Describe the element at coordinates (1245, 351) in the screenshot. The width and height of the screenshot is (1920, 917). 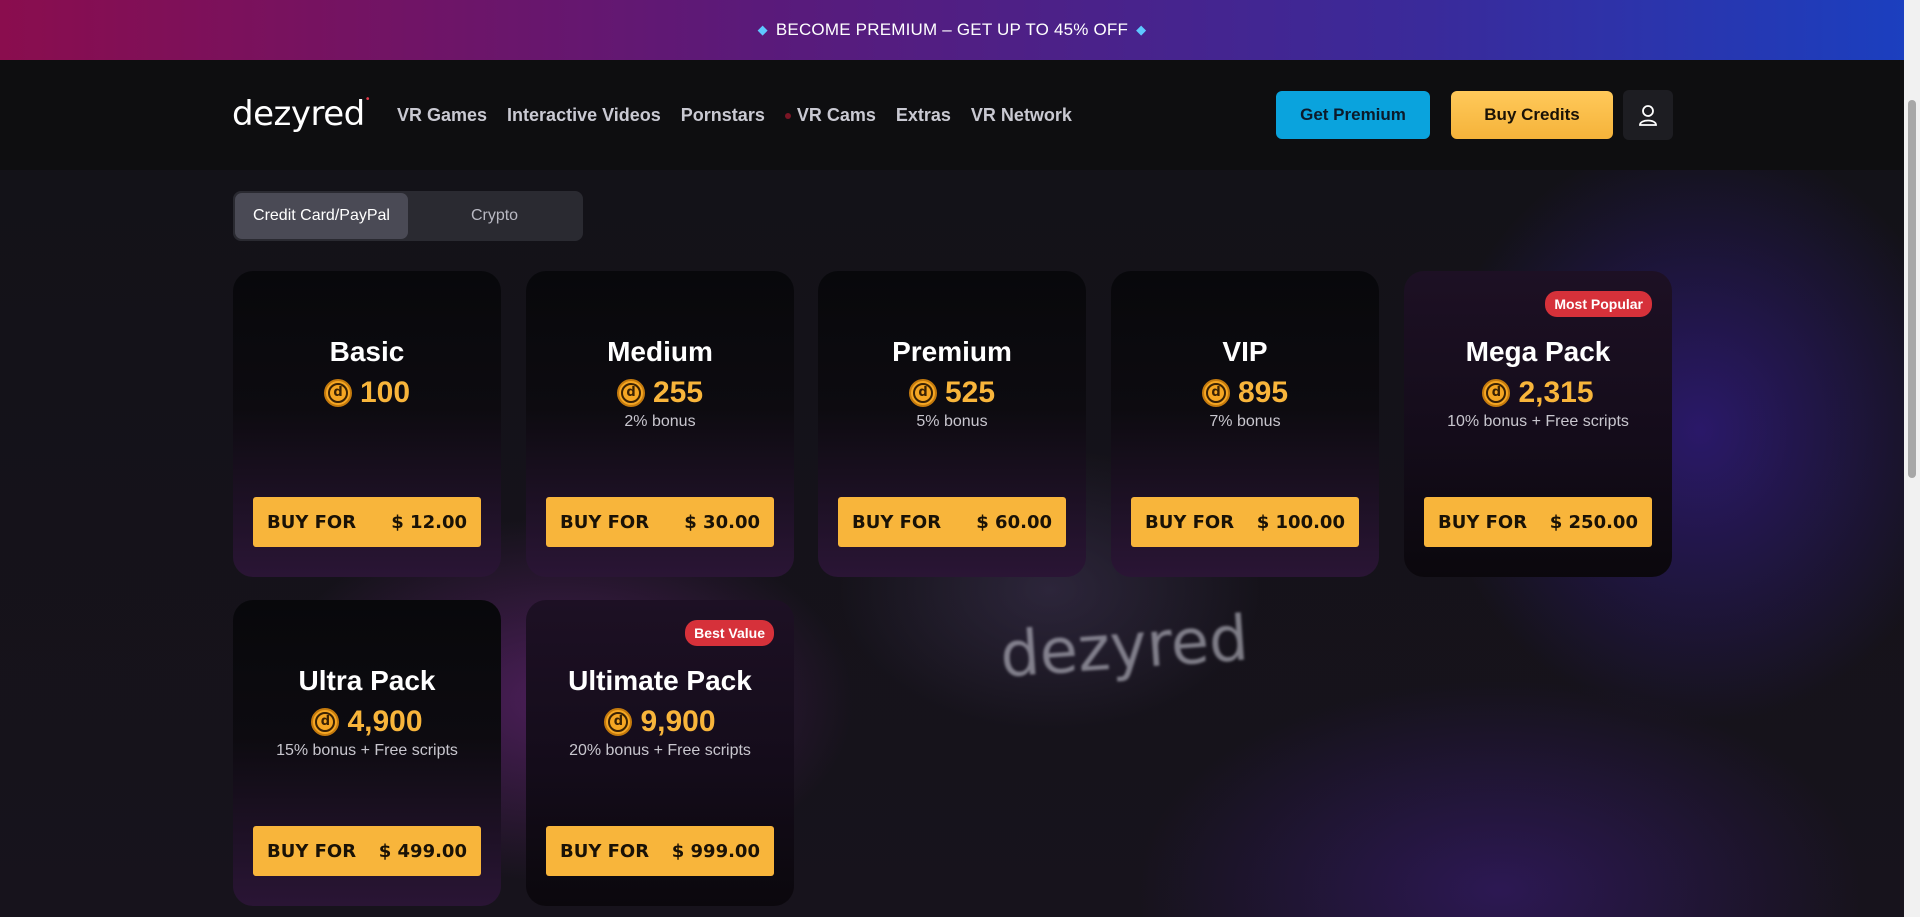
I see `pack-name: VIP` at that location.